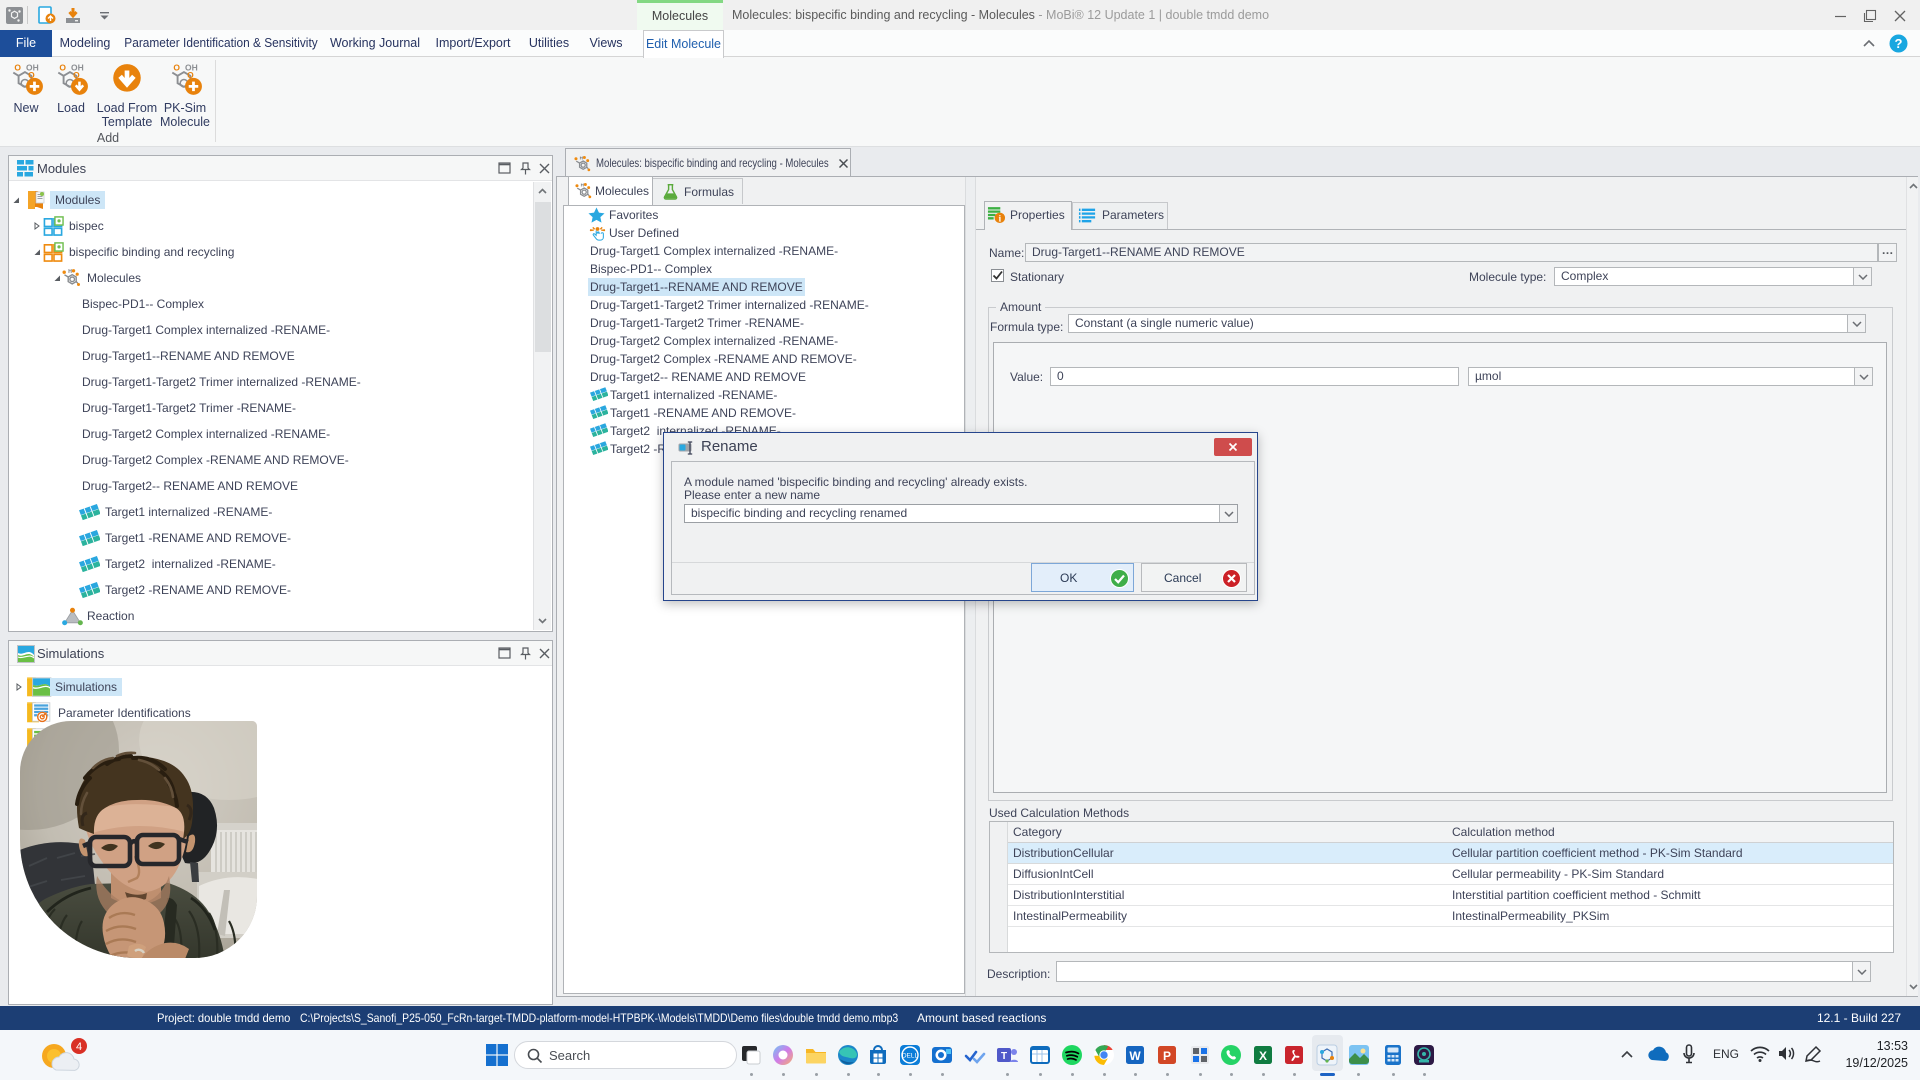 The width and height of the screenshot is (1920, 1080). What do you see at coordinates (1263, 1056) in the screenshot?
I see `svg-text: X` at bounding box center [1263, 1056].